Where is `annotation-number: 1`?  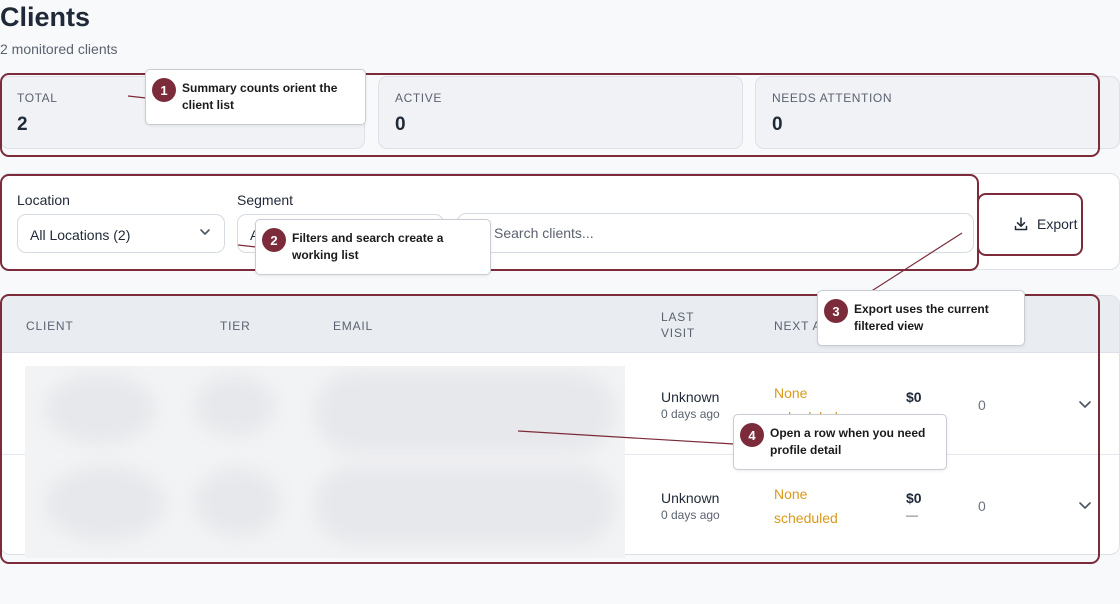
annotation-number: 1 is located at coordinates (164, 90).